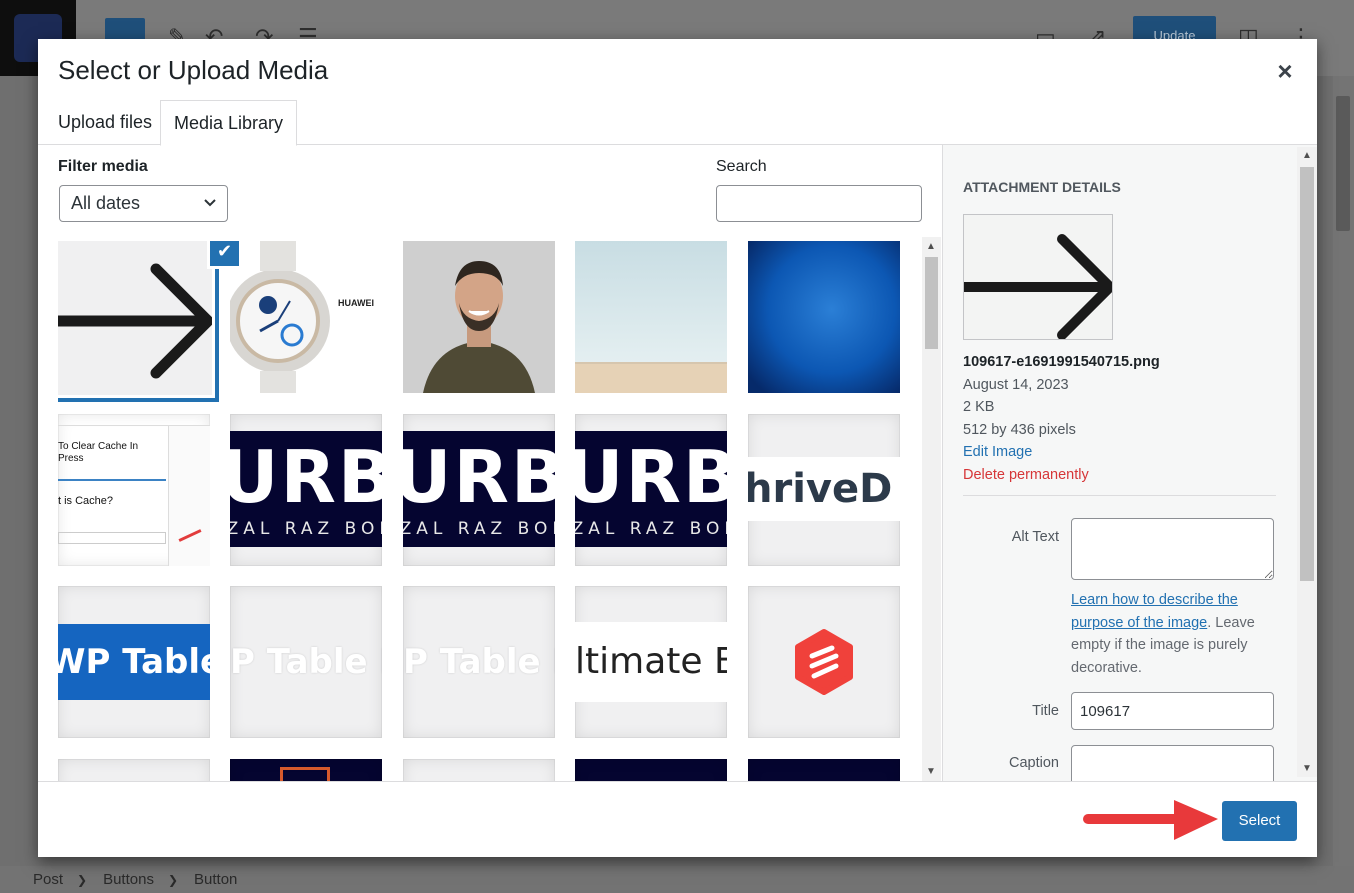 This screenshot has height=893, width=1354. What do you see at coordinates (1016, 384) in the screenshot?
I see `attachment-date: August 14, 2023` at bounding box center [1016, 384].